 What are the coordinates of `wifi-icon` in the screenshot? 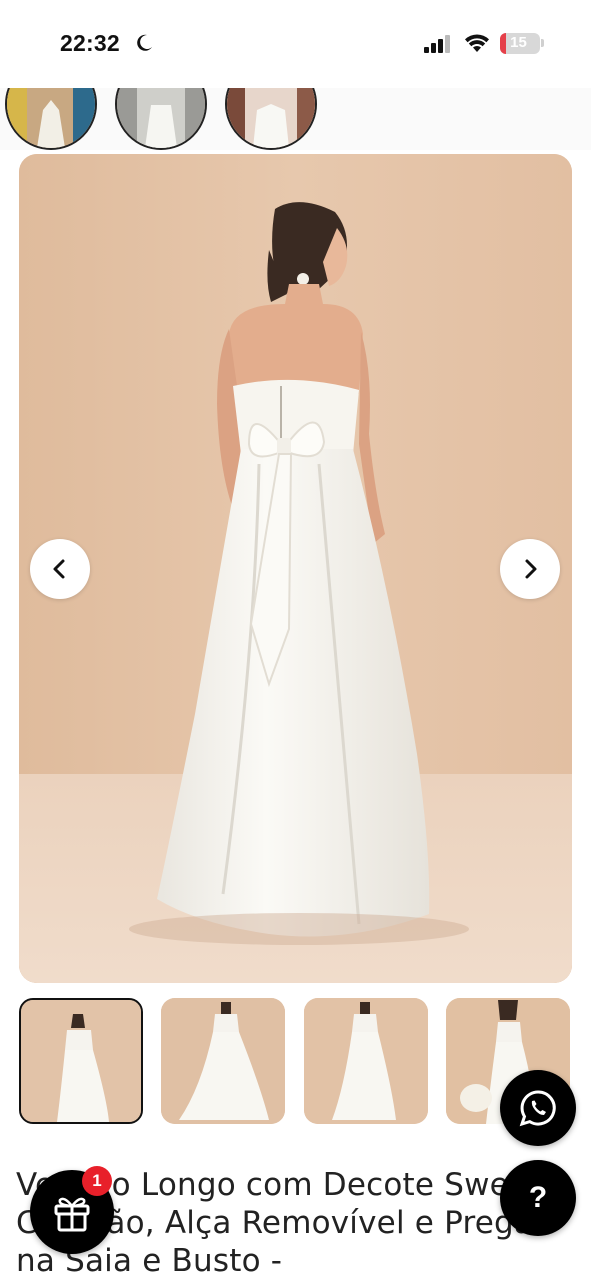 It's located at (477, 43).